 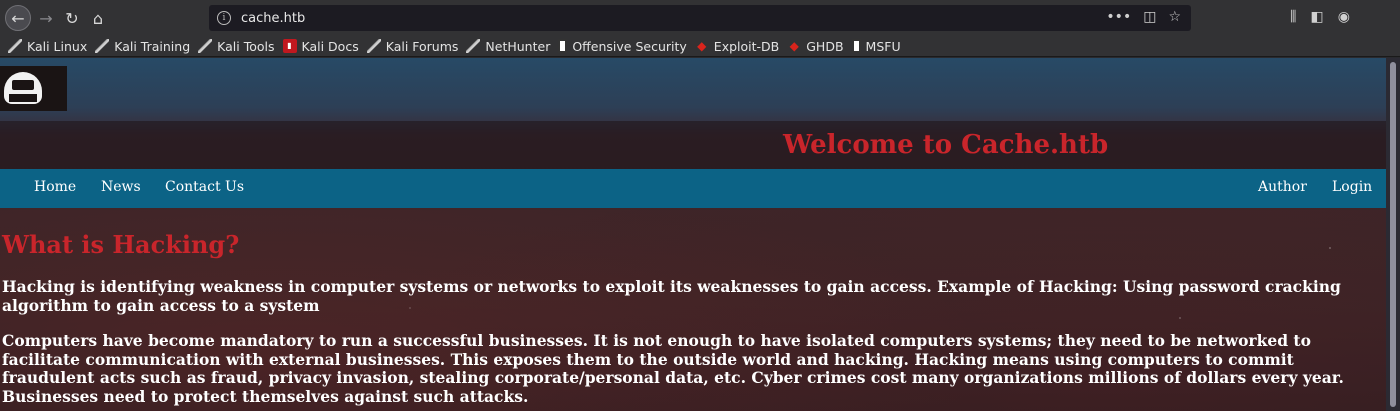 What do you see at coordinates (33, 88) in the screenshot?
I see `site-logo` at bounding box center [33, 88].